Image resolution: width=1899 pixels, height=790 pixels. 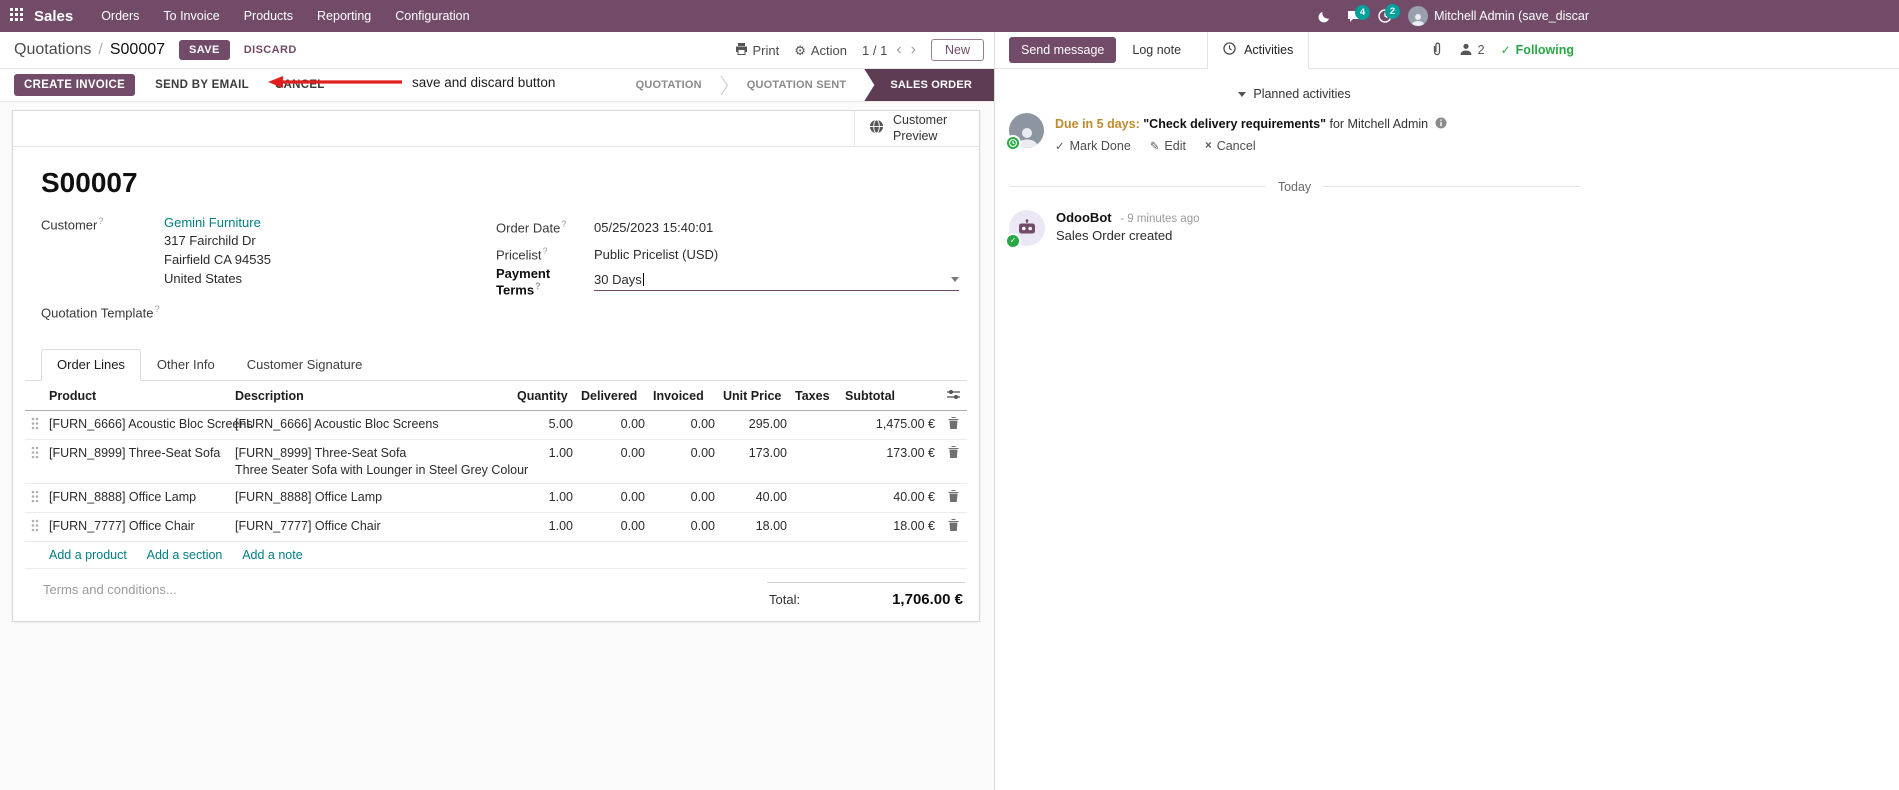 I want to click on mark-done-button: ✓ Mark Done, so click(x=1093, y=146).